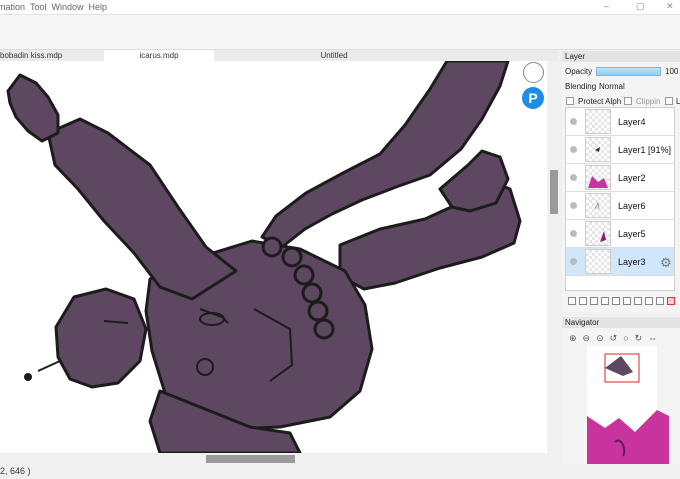 This screenshot has width=680, height=479. Describe the element at coordinates (628, 405) in the screenshot. I see `navigator-thumbnail` at that location.